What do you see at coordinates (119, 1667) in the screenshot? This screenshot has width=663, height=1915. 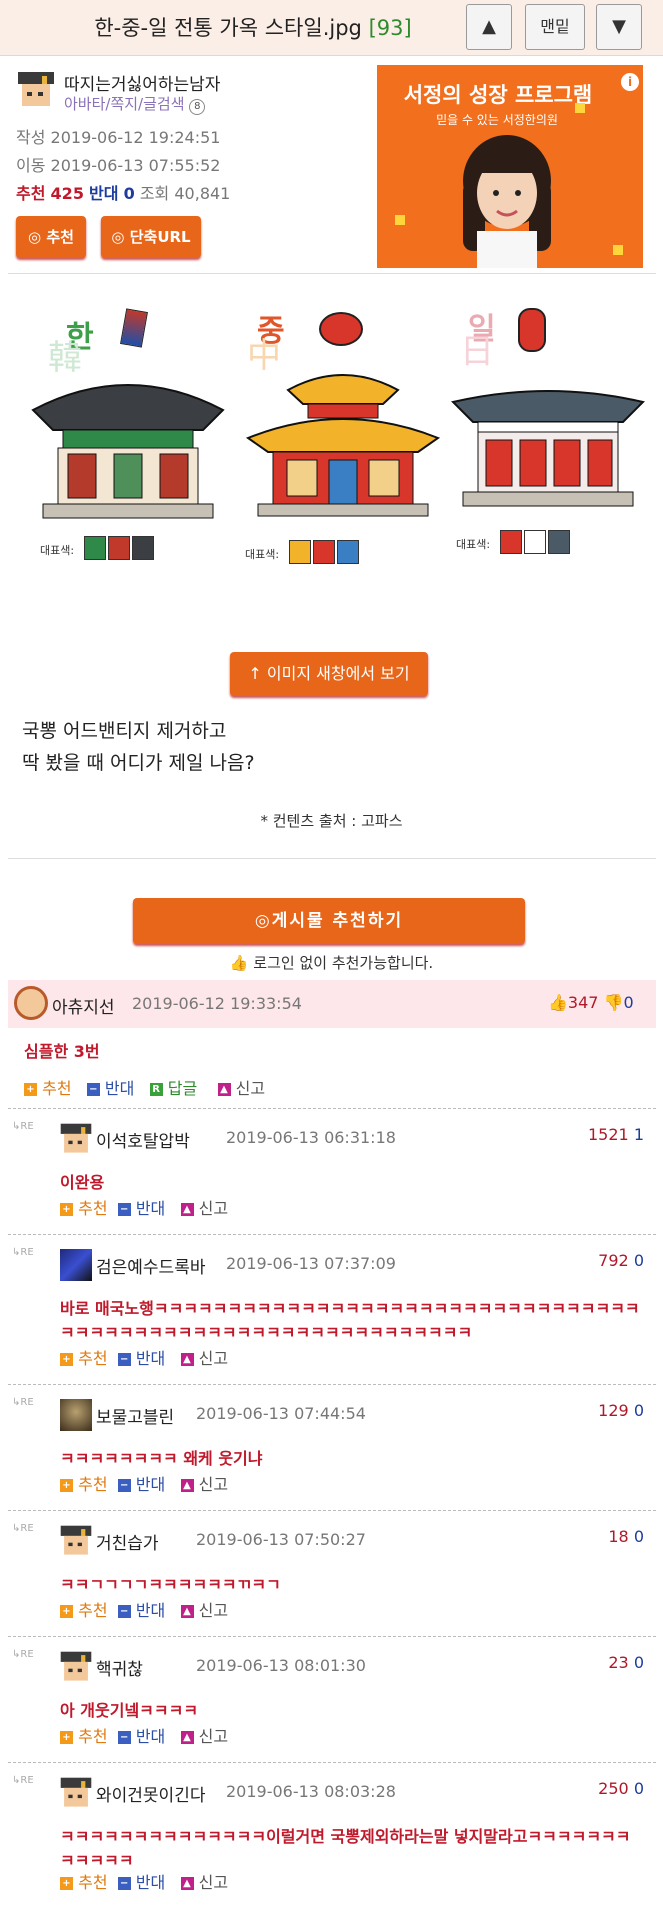 I see `reply-author-name: 핵귀찮` at bounding box center [119, 1667].